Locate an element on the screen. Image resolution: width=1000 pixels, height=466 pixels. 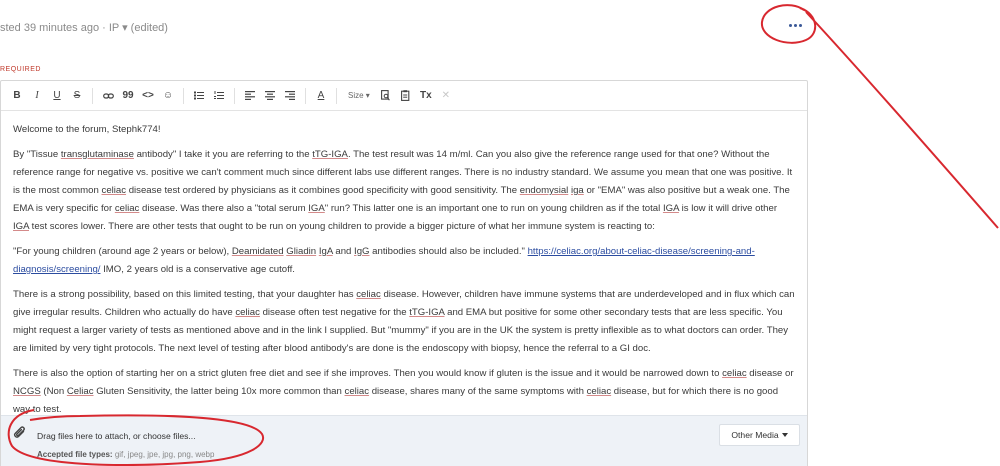
font-size-label: Size is located at coordinates (356, 95).